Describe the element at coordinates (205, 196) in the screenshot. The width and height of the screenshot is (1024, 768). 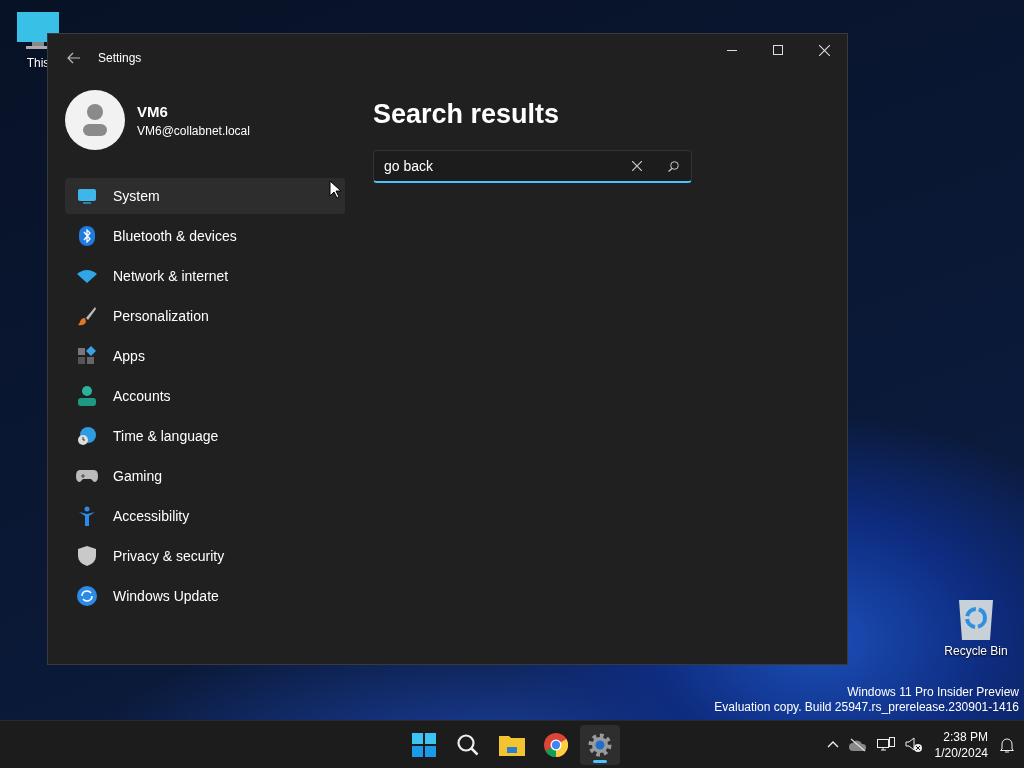
I see `sidebar-item: System` at that location.